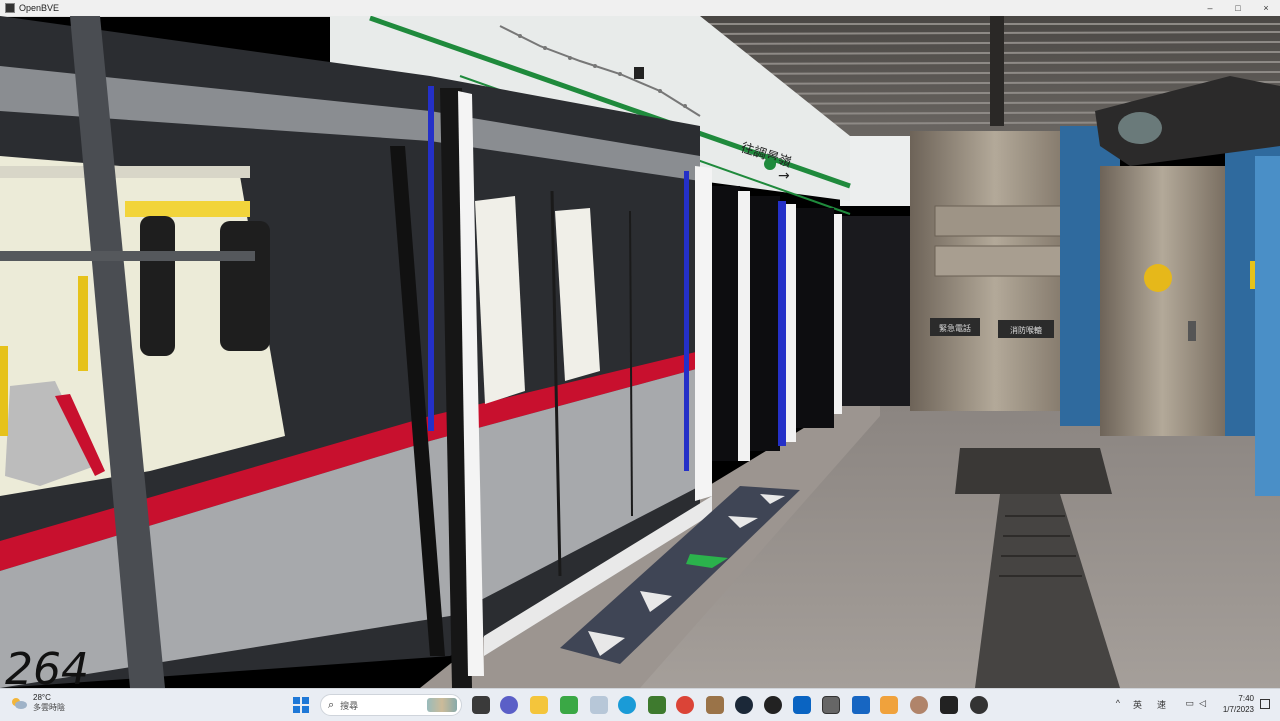 This screenshot has width=1280, height=721. I want to click on platform-screen-doors-far, so click(771, 326).